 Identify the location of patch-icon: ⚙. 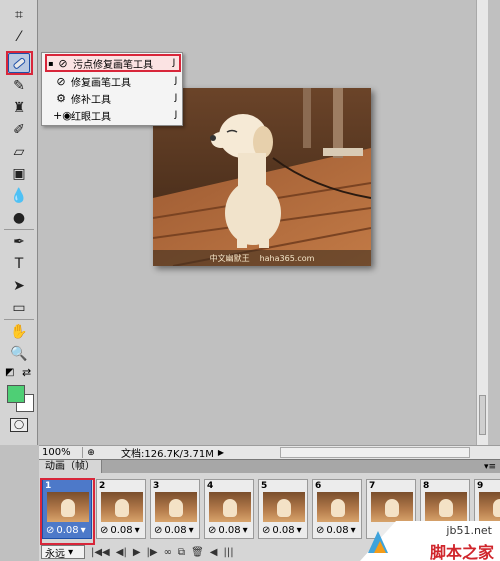
(61, 98).